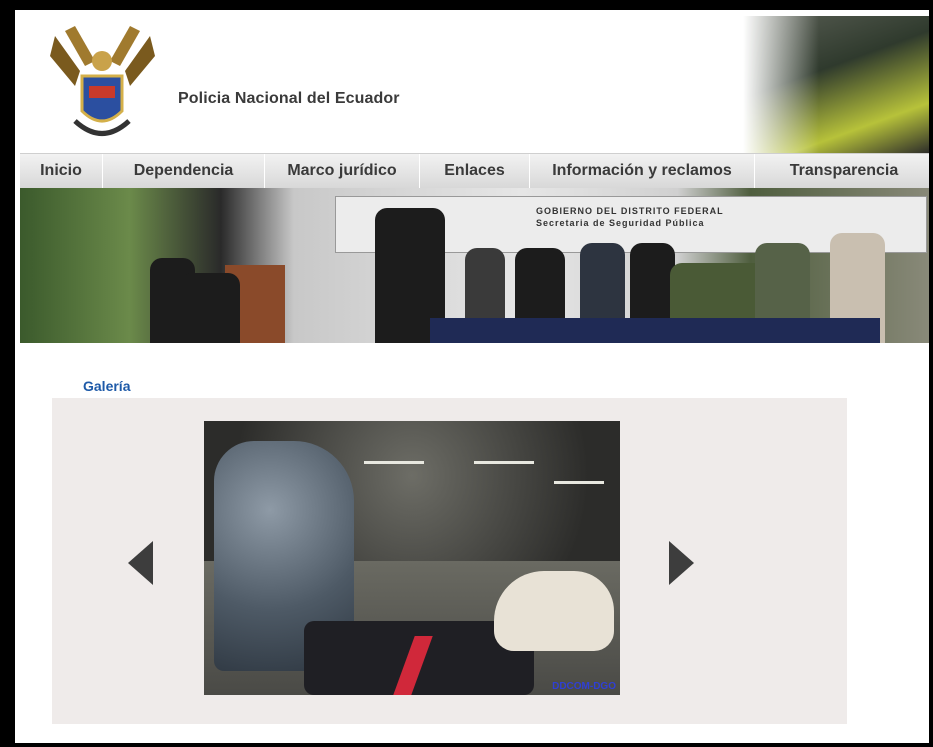  Describe the element at coordinates (210, 308) in the screenshot. I see `banner-figure` at that location.